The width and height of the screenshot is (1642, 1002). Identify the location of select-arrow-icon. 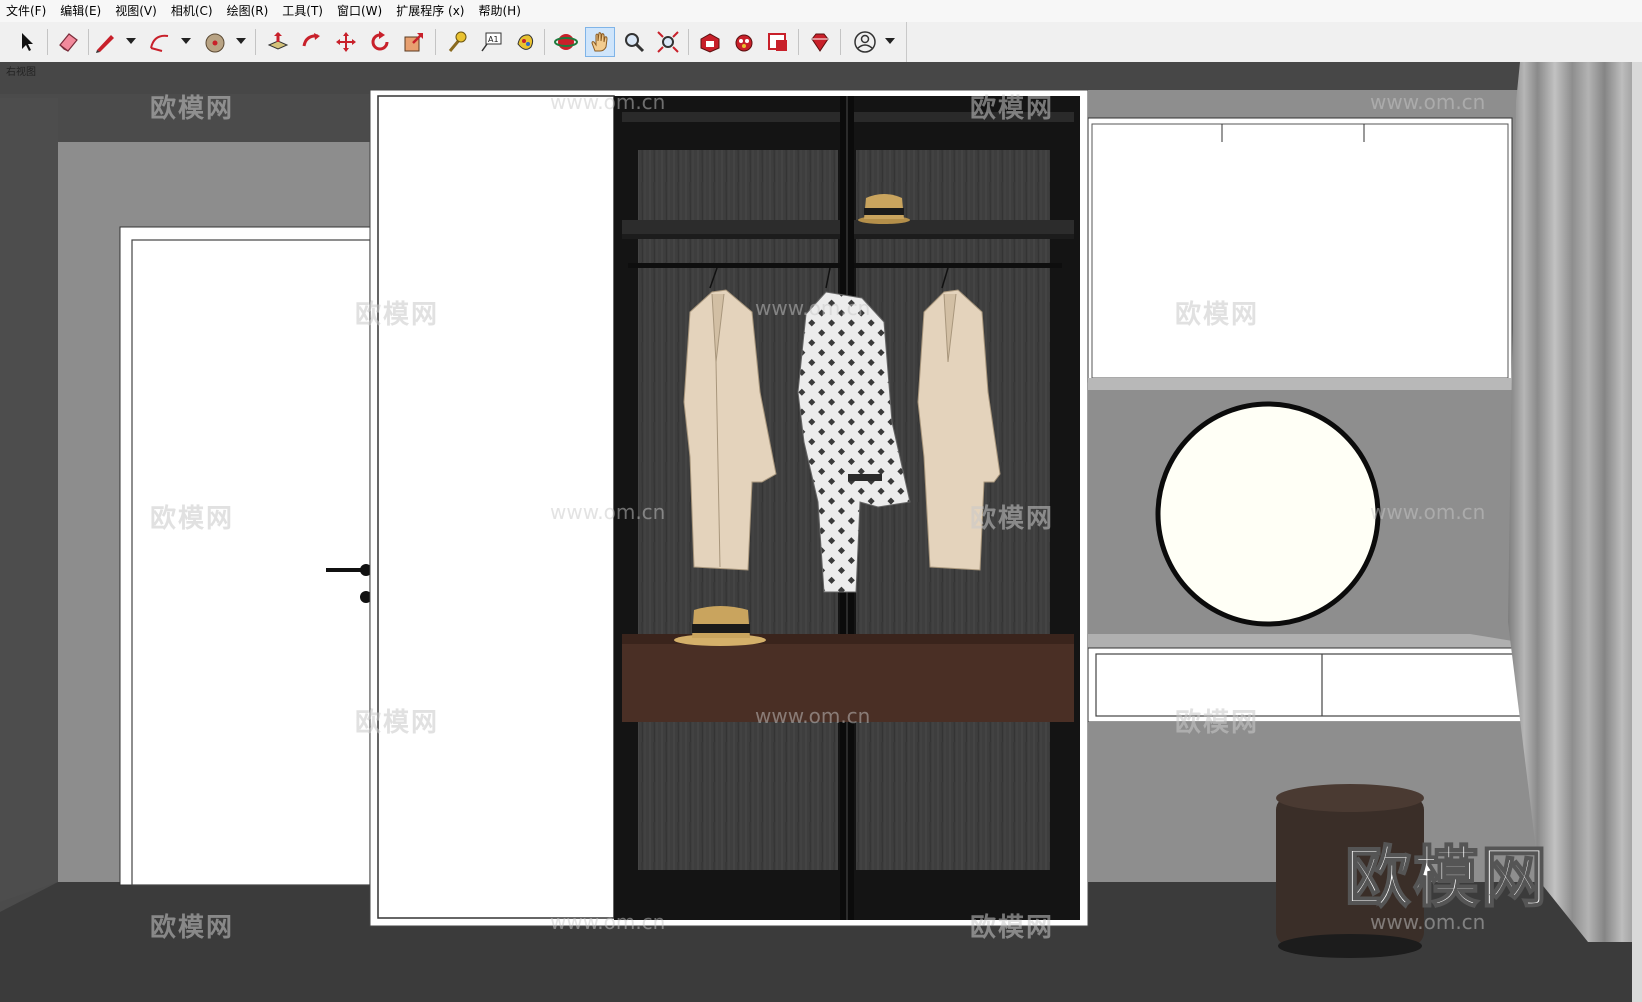
(27, 42).